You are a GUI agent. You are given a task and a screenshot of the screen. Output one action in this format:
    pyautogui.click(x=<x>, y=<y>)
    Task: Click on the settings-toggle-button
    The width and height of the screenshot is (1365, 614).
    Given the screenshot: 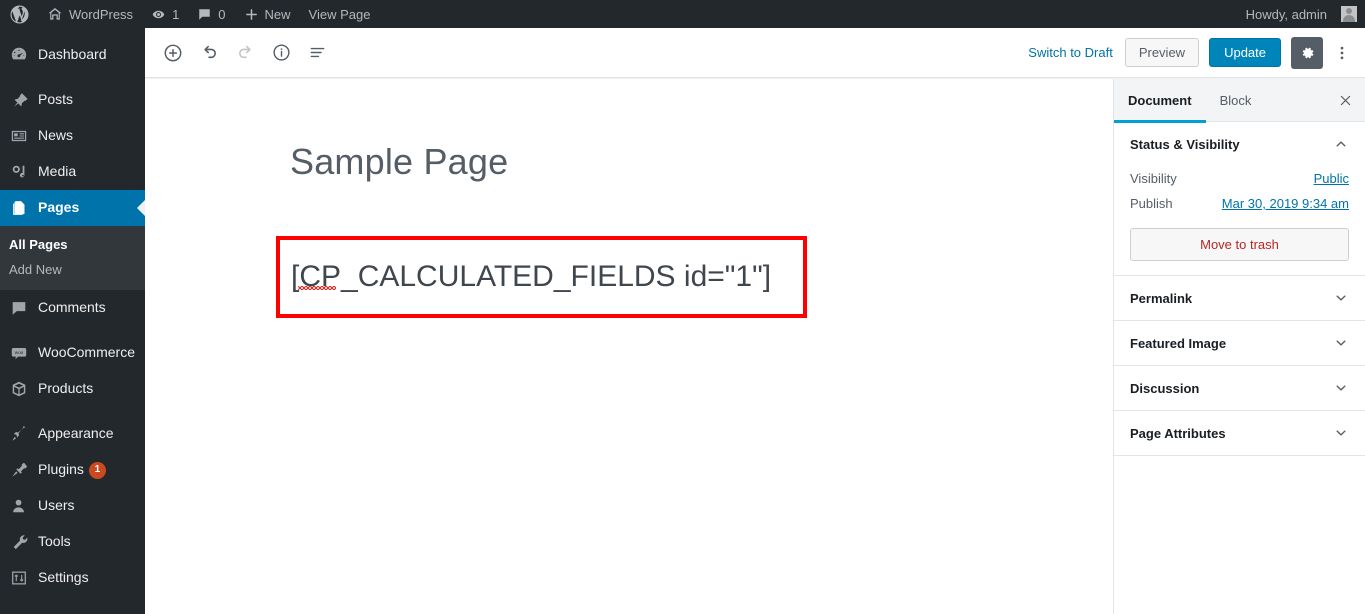 What is the action you would take?
    pyautogui.click(x=1307, y=52)
    